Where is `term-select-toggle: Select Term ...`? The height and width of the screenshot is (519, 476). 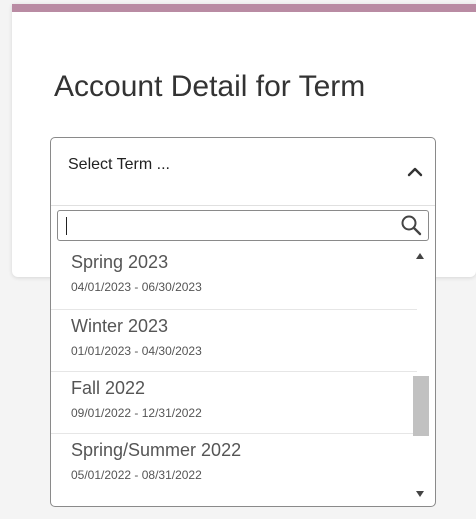 term-select-toggle: Select Term ... is located at coordinates (243, 172).